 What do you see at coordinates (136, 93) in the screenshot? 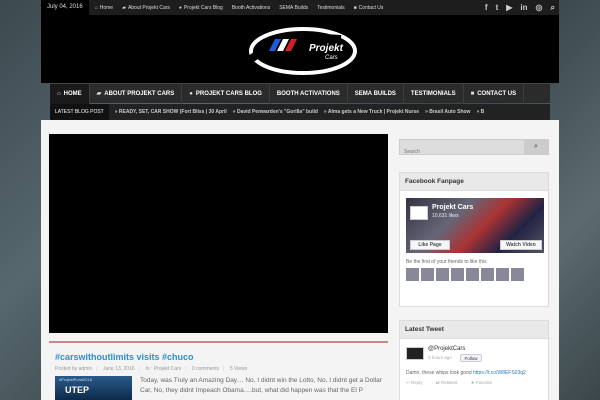
I see `nav-about: ▰ ABOUT PROJEKT CARS` at bounding box center [136, 93].